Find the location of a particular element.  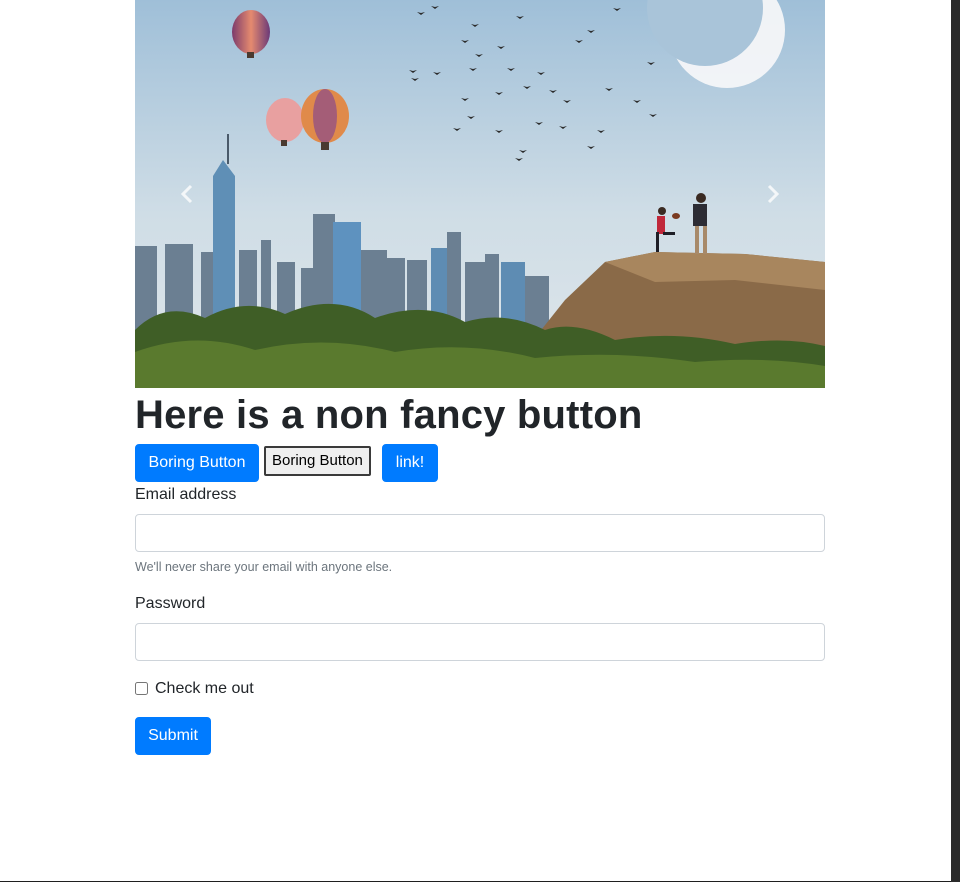

submit-button: Submit is located at coordinates (173, 736).